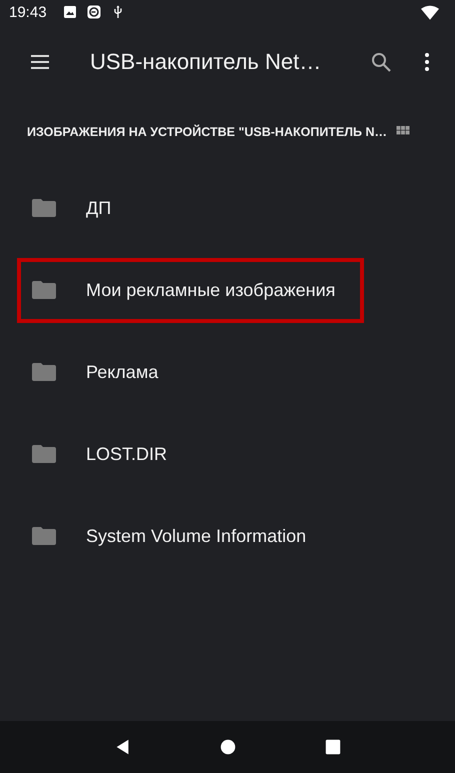 The width and height of the screenshot is (455, 773). What do you see at coordinates (333, 747) in the screenshot?
I see `recents-icon` at bounding box center [333, 747].